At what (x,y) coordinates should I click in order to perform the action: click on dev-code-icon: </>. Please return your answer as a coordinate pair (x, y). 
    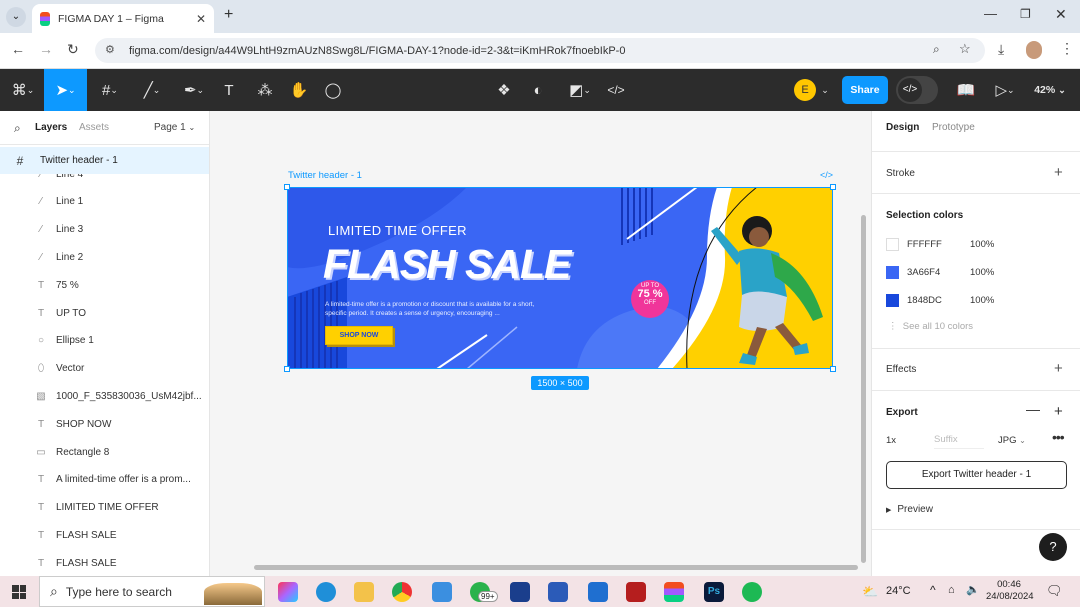
    Looking at the image, I should click on (616, 90).